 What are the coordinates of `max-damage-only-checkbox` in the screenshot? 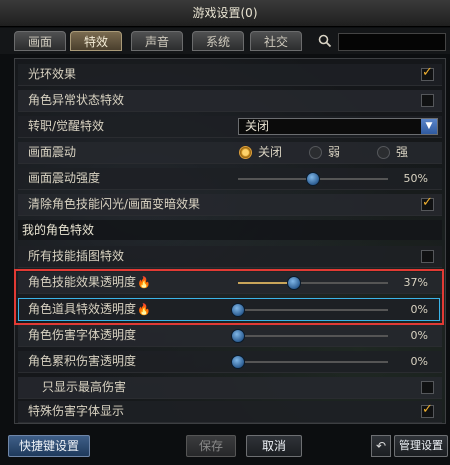 It's located at (427, 387).